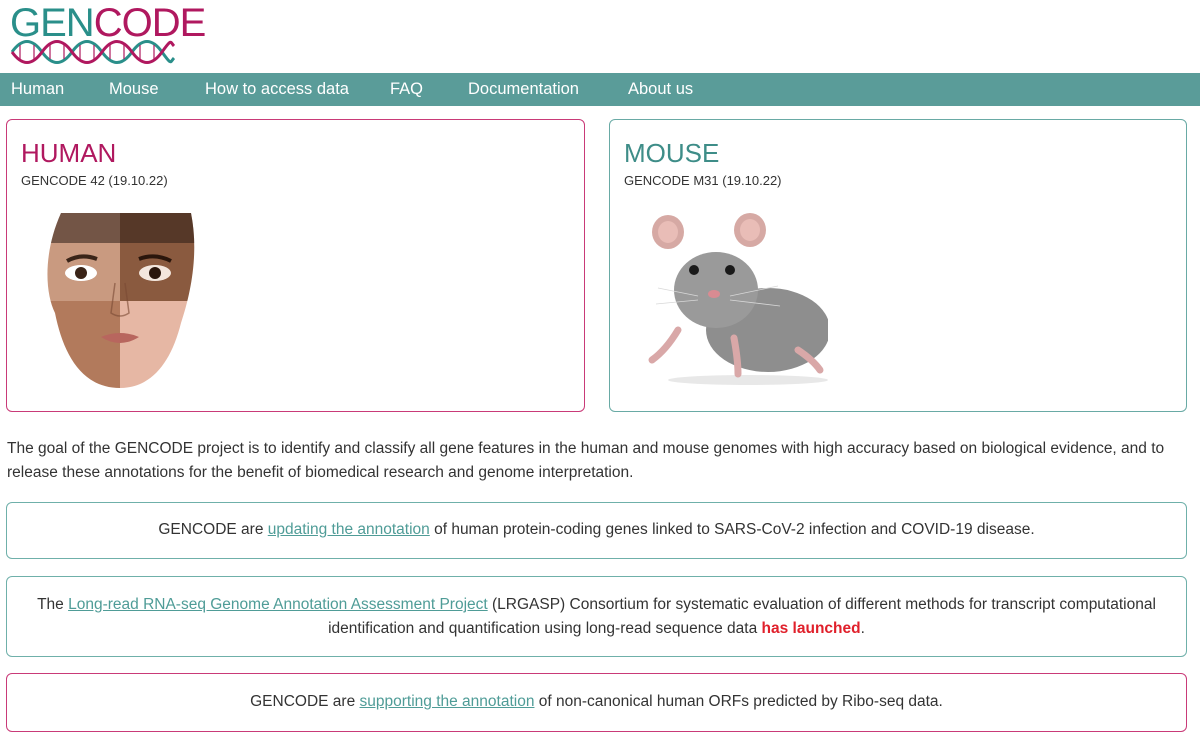 The width and height of the screenshot is (1200, 742). I want to click on covid-annotation-link: updating the annotation, so click(349, 529).